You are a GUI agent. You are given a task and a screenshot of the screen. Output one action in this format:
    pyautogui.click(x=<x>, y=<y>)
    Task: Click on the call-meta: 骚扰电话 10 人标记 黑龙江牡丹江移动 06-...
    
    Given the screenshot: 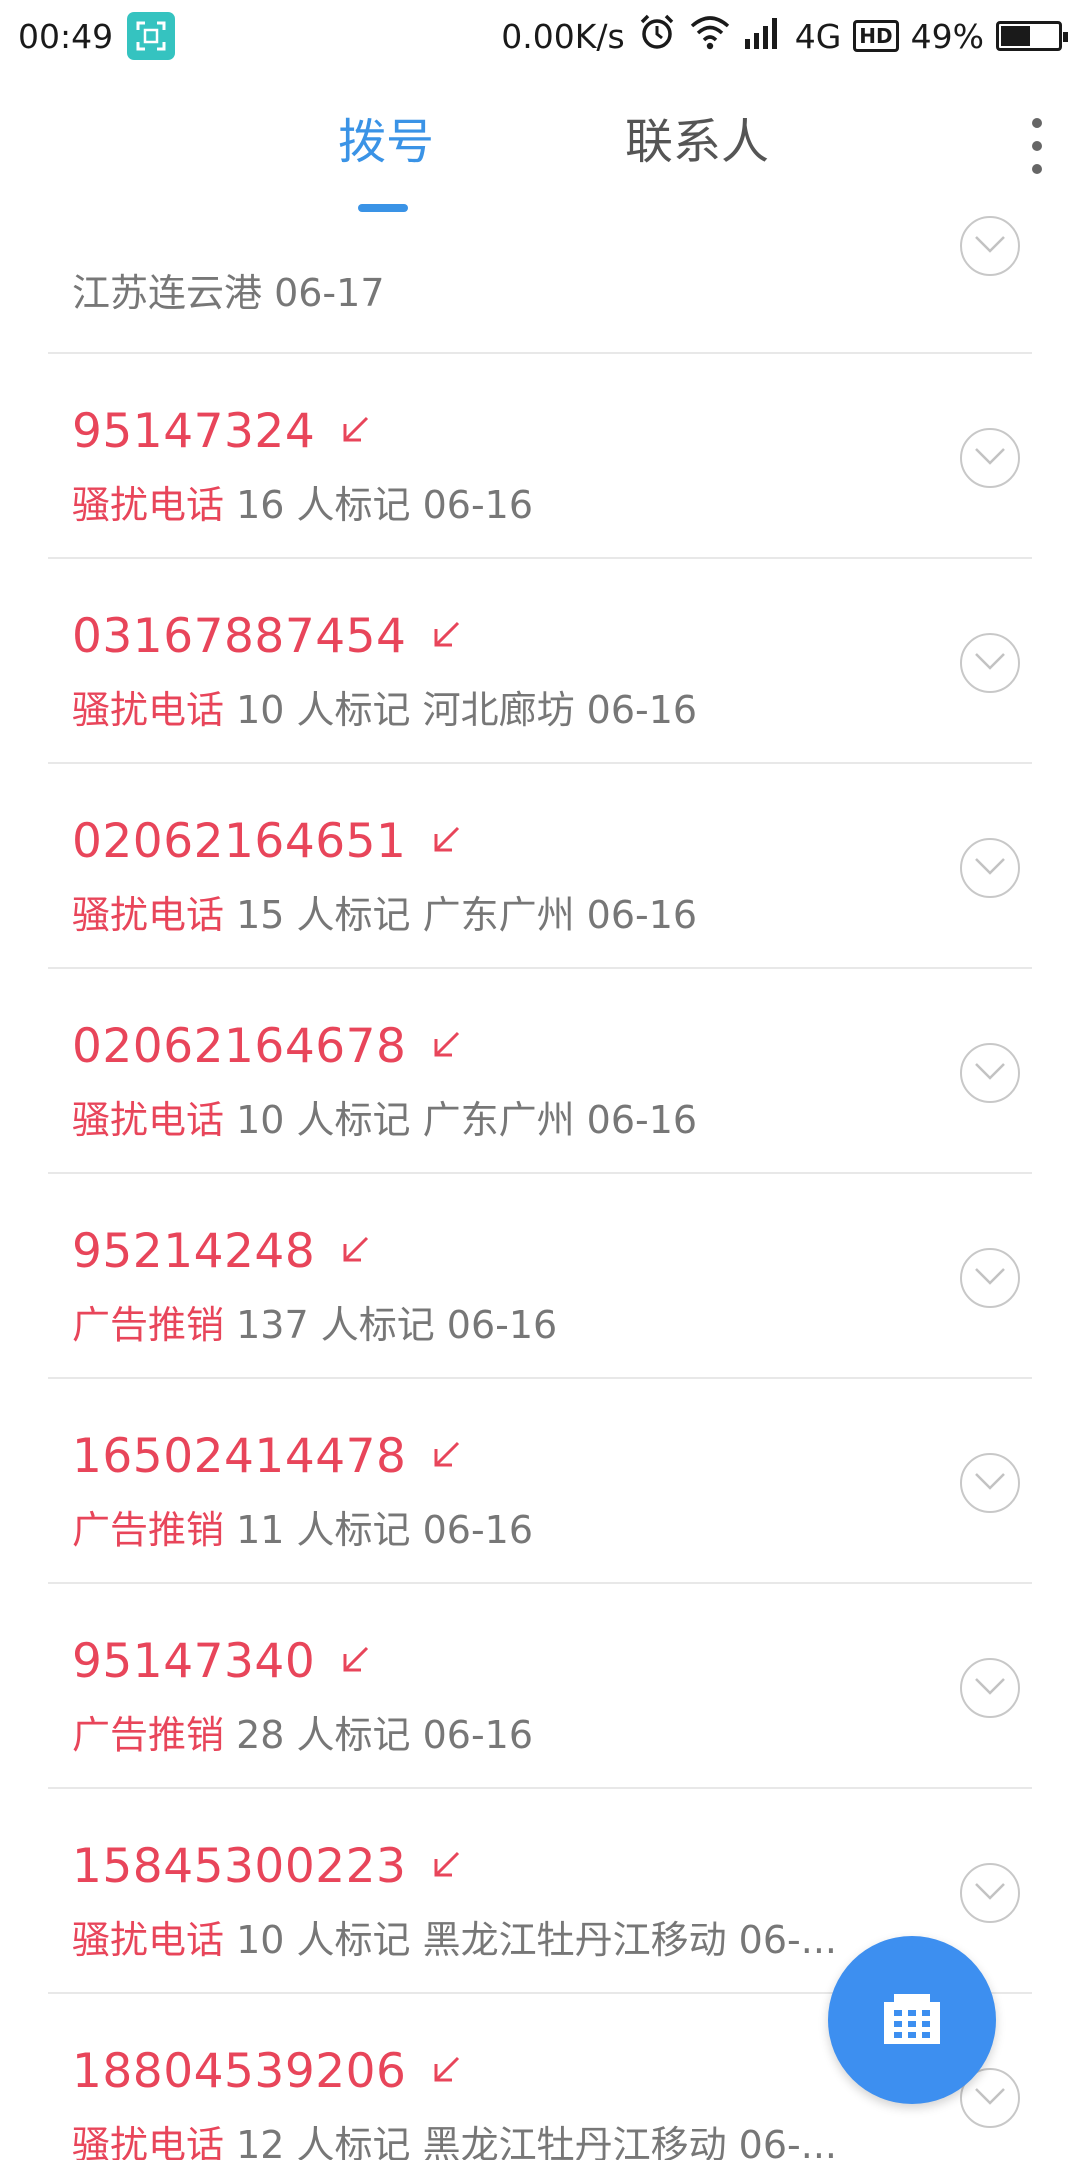 What is the action you would take?
    pyautogui.click(x=454, y=1936)
    